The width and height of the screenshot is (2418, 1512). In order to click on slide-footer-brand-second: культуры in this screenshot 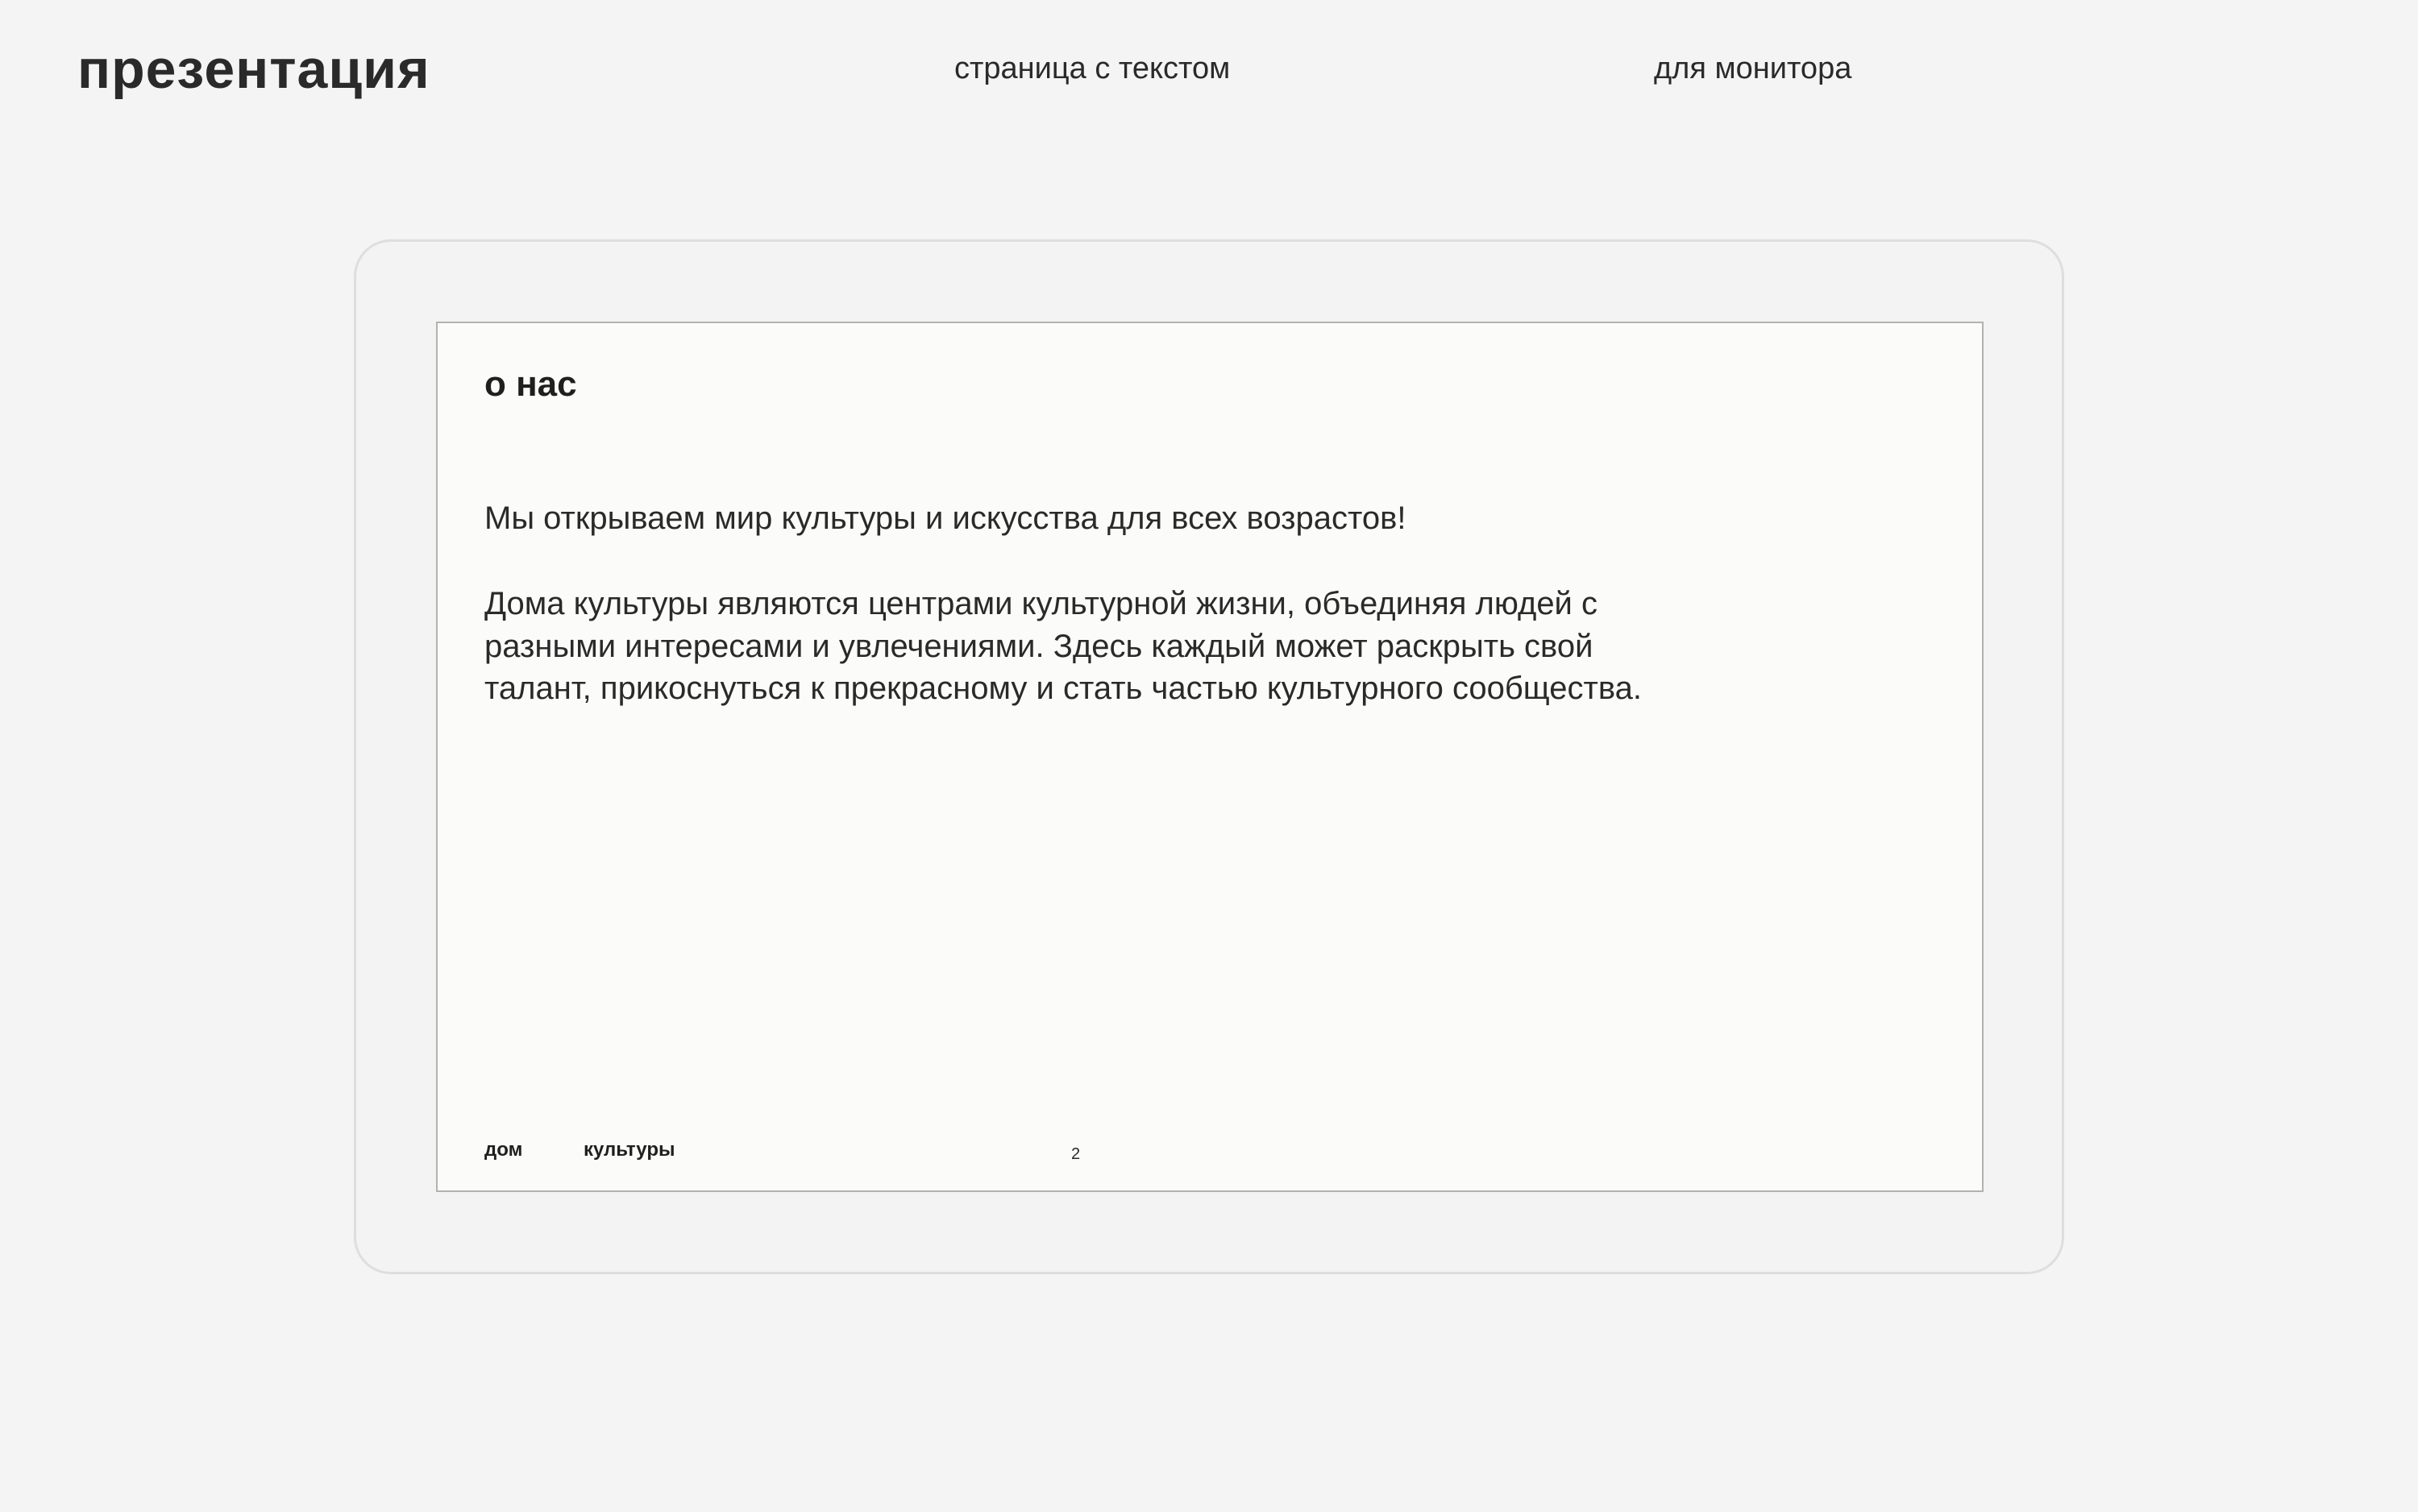, I will do `click(629, 1150)`.